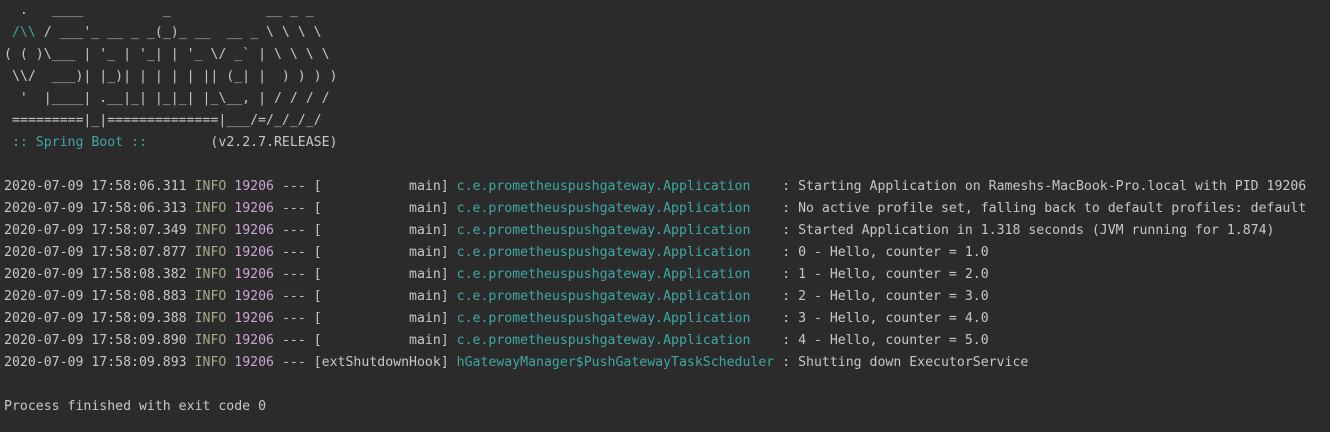 Image resolution: width=1330 pixels, height=432 pixels. I want to click on process-exit-message: Process finished with exit code 0, so click(135, 406).